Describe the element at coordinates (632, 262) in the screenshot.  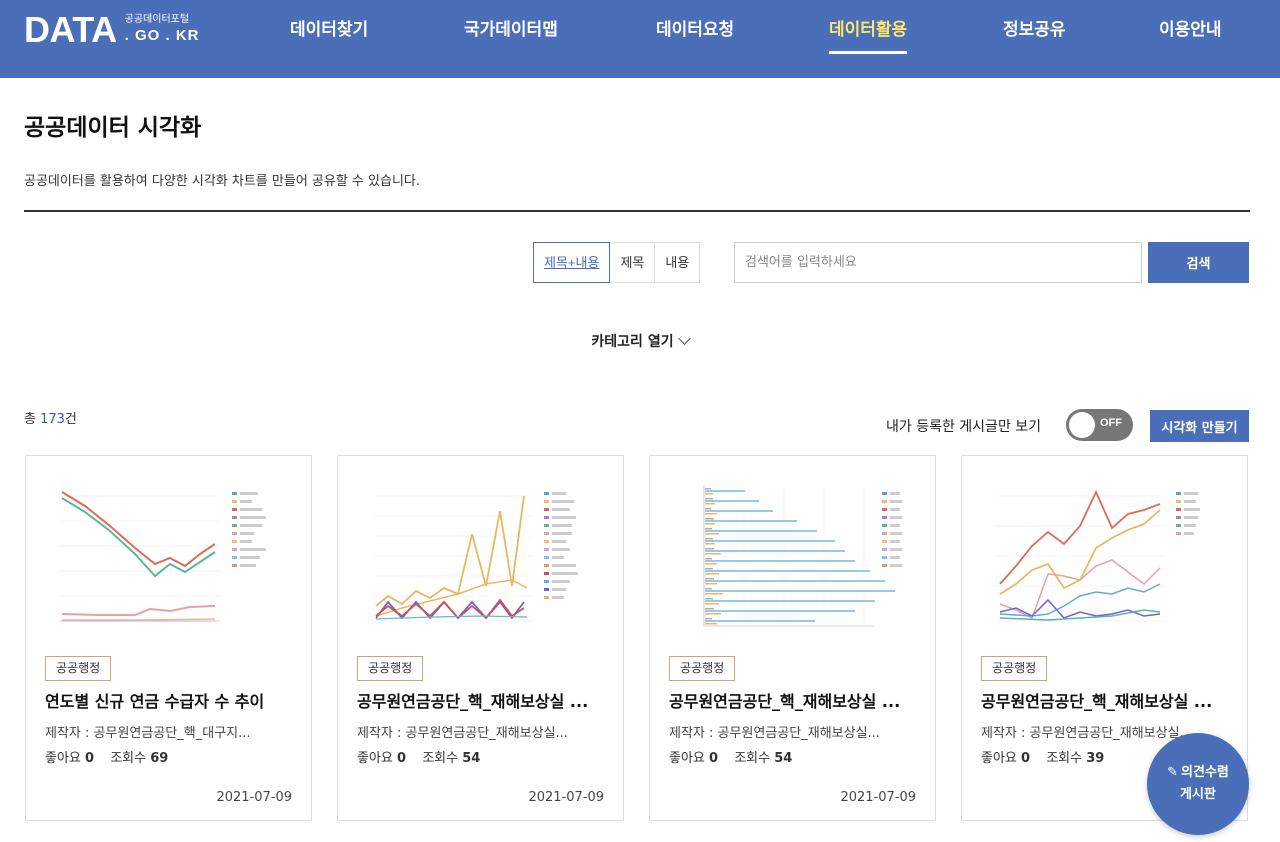
I see `search-tab-title: 제목` at that location.